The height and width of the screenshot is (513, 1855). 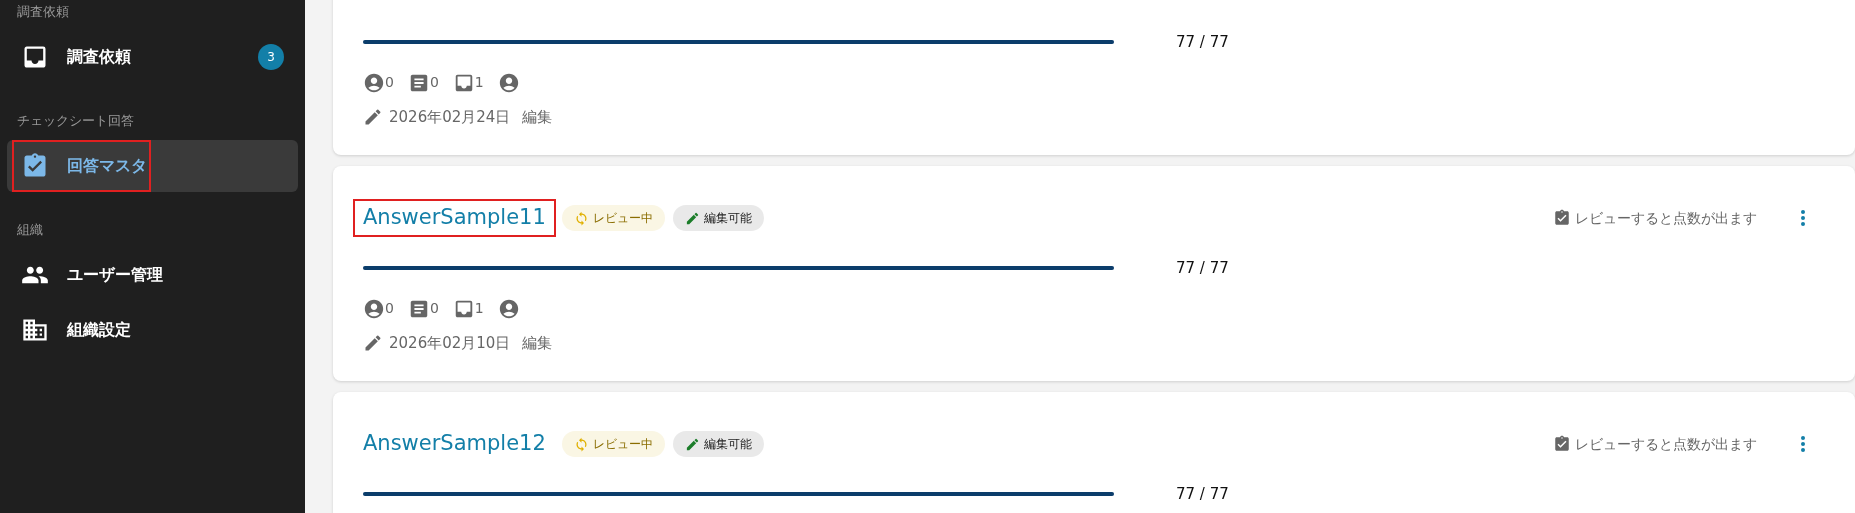 What do you see at coordinates (454, 444) in the screenshot?
I see `answer-title-link: AnswerSample12` at bounding box center [454, 444].